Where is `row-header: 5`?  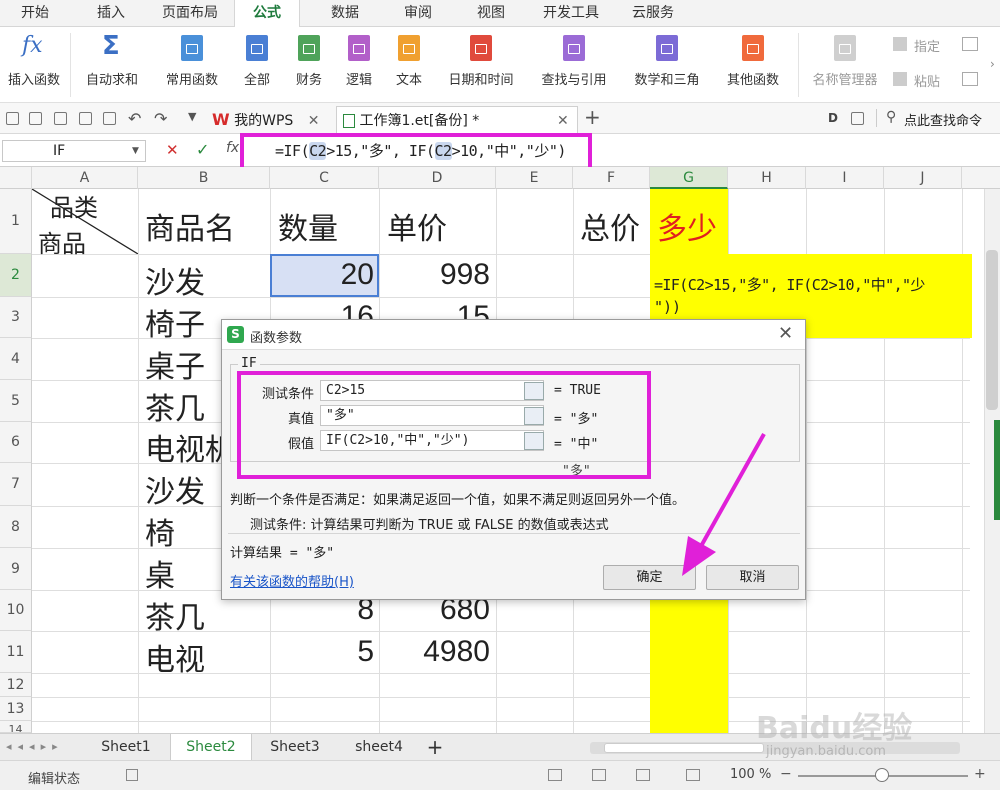
row-header: 5 is located at coordinates (16, 401).